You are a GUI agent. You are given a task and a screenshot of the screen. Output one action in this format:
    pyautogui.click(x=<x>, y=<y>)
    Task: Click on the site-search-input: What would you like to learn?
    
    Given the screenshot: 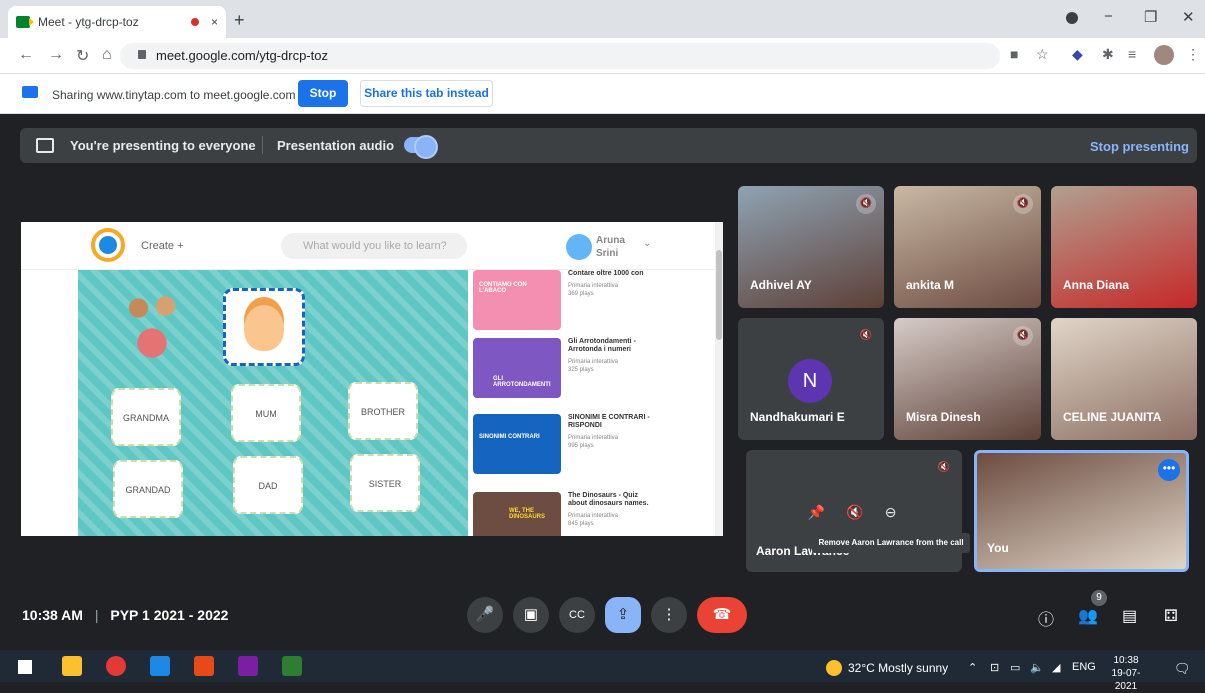 What is the action you would take?
    pyautogui.click(x=374, y=246)
    